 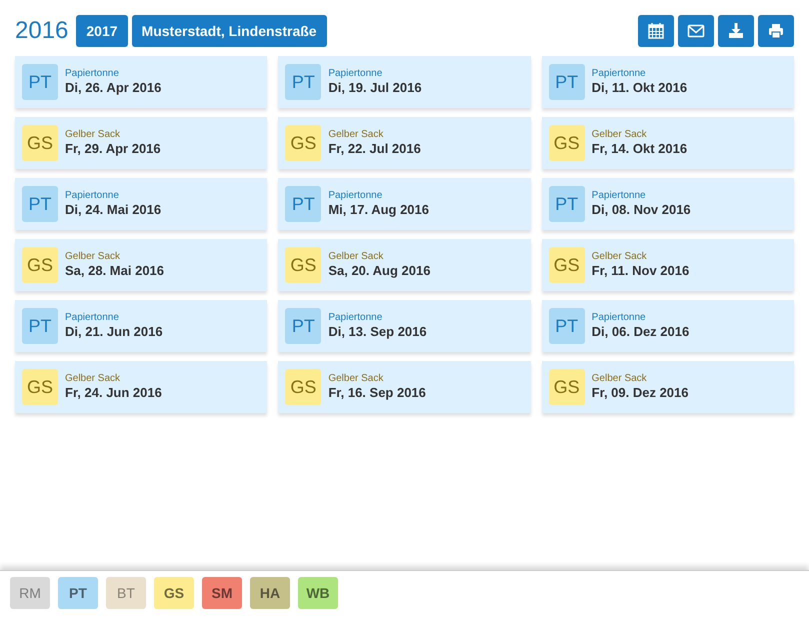 I want to click on year-heading: 2016, so click(x=41, y=31).